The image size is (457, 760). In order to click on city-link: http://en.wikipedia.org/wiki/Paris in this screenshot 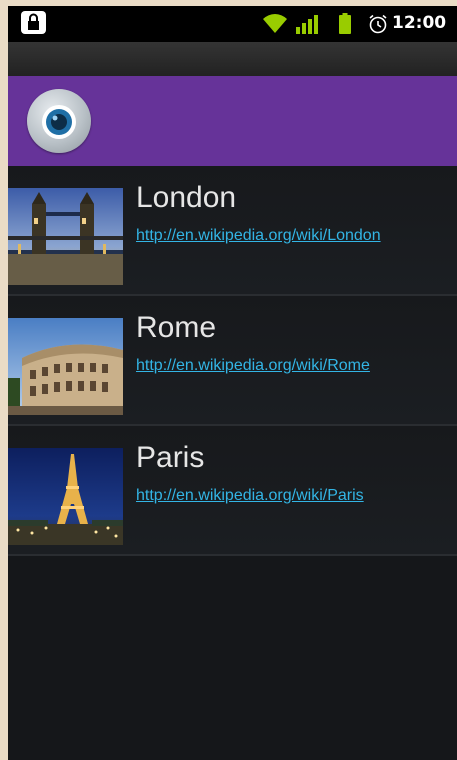, I will do `click(250, 496)`.